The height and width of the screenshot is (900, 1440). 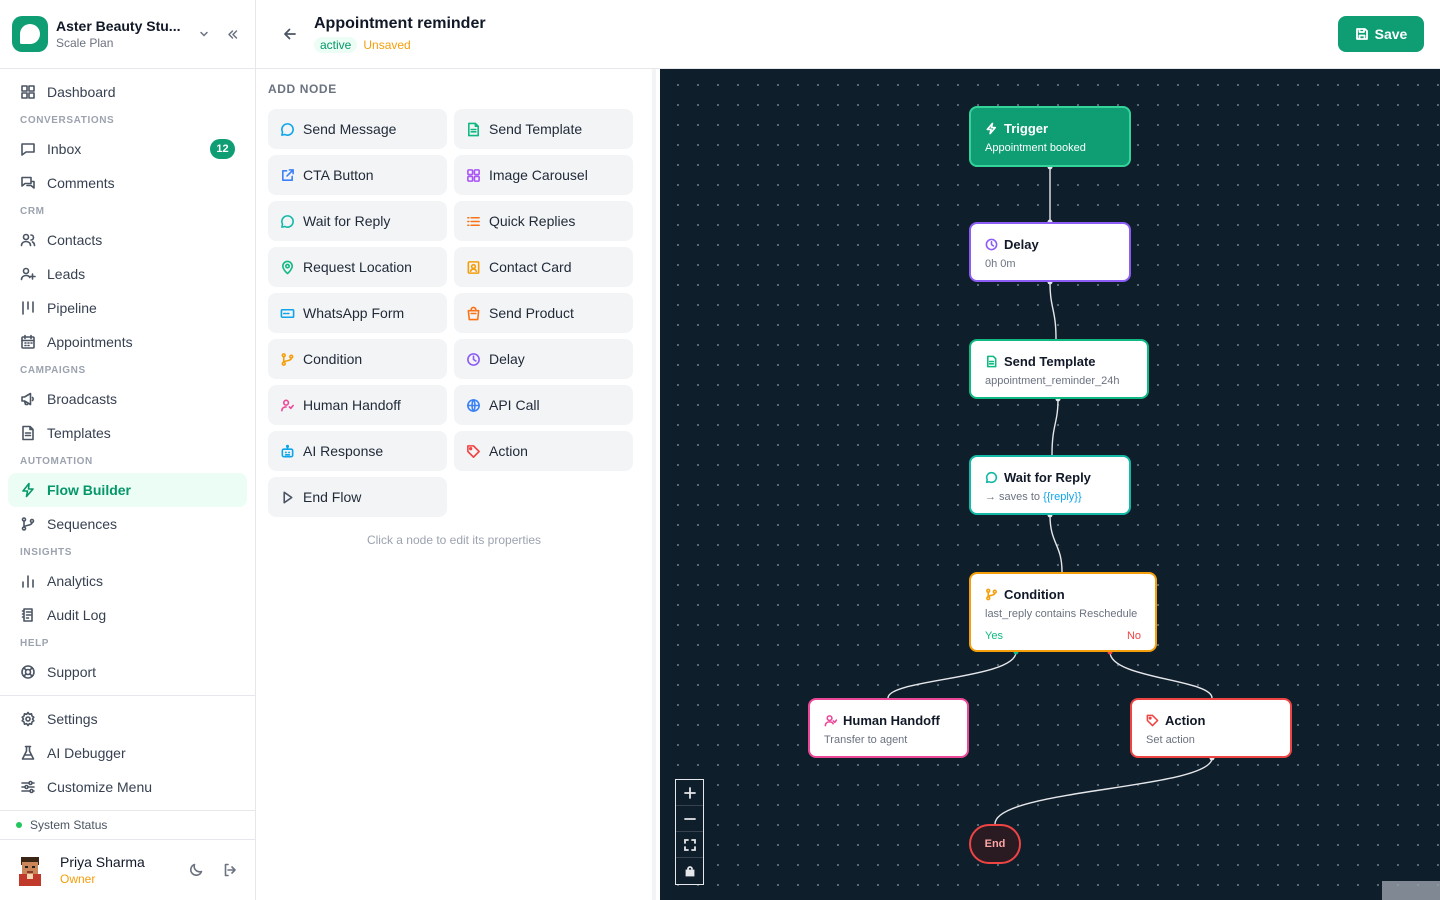 I want to click on moon-icon, so click(x=196, y=870).